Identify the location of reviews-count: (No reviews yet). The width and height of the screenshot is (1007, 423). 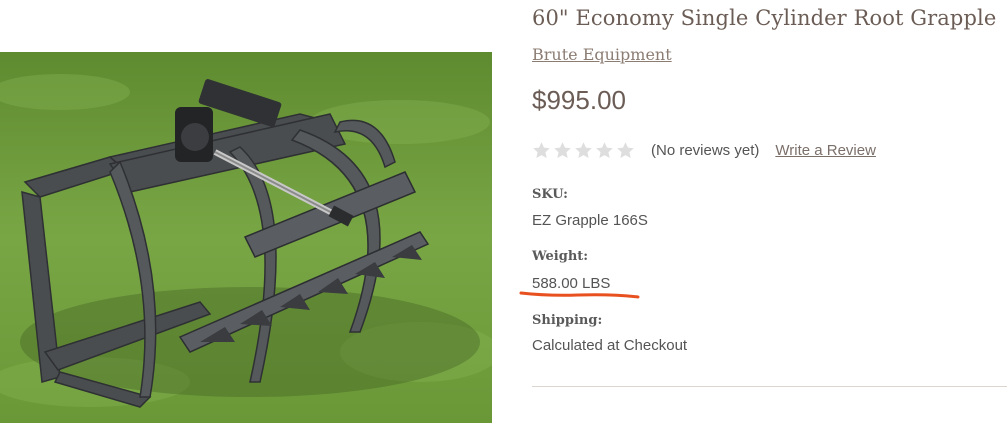
(705, 150).